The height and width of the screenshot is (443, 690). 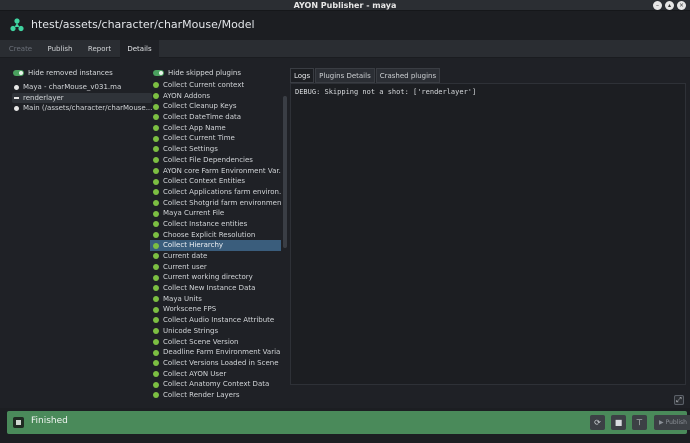 I want to click on plugin-item: Collect Hierarchy, so click(x=215, y=245).